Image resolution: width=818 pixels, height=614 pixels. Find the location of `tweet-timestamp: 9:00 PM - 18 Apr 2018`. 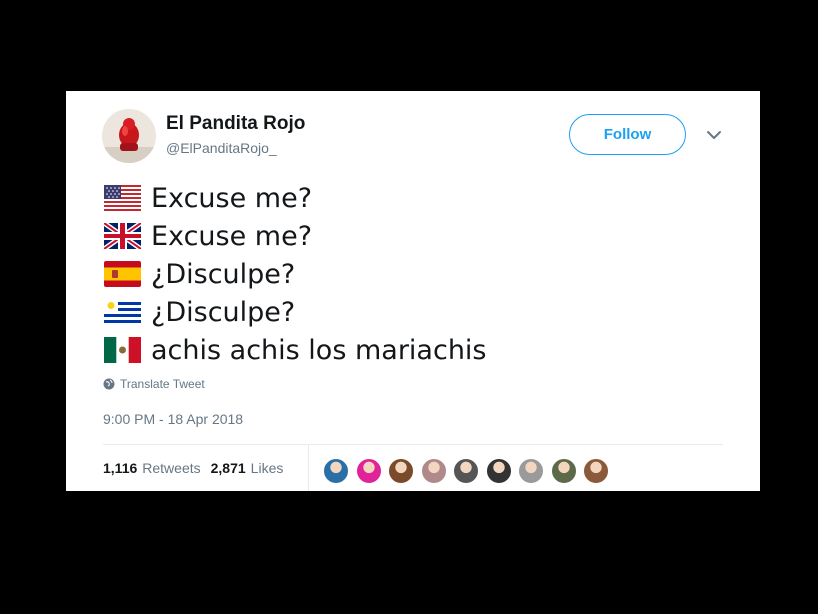

tweet-timestamp: 9:00 PM - 18 Apr 2018 is located at coordinates (173, 419).